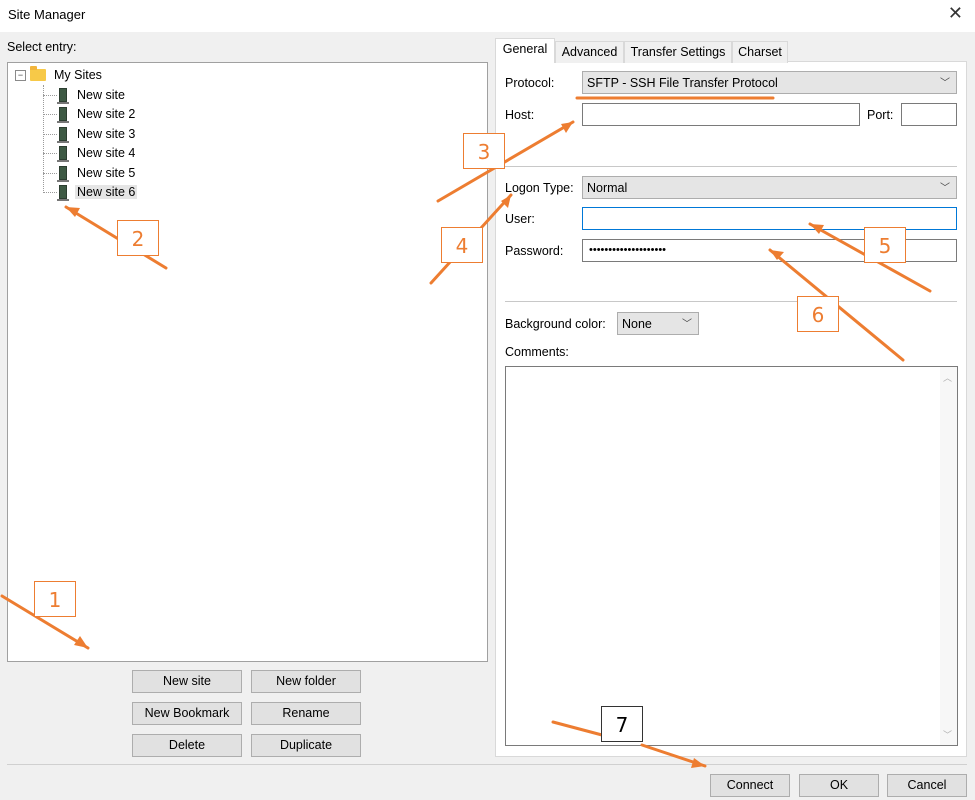 This screenshot has height=800, width=975. Describe the element at coordinates (55, 599) in the screenshot. I see `annotation-label-1: 1` at that location.